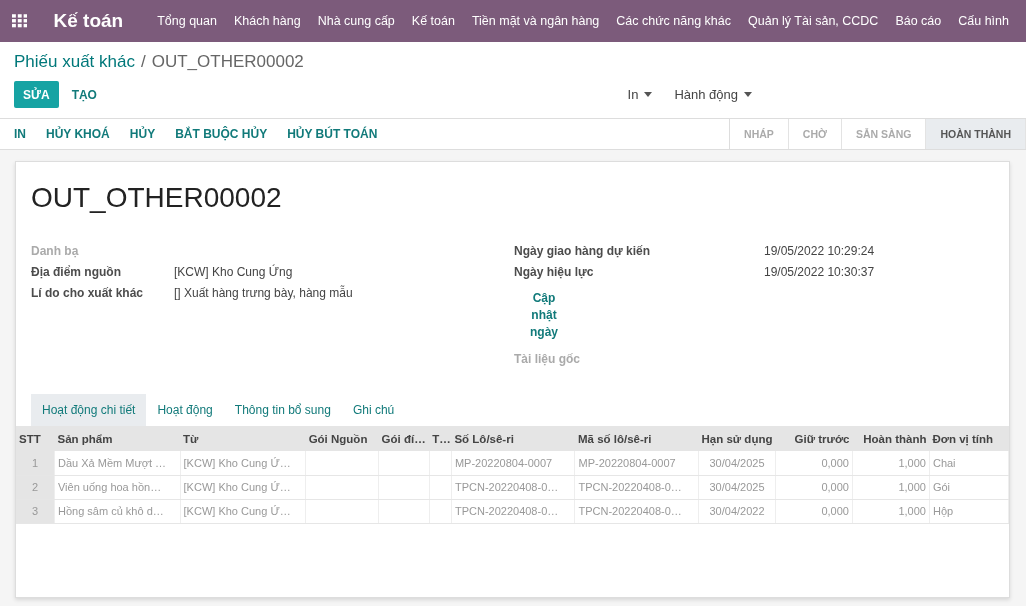 Image resolution: width=1026 pixels, height=606 pixels. Describe the element at coordinates (713, 94) in the screenshot. I see `dropdown-button: Hành động` at that location.